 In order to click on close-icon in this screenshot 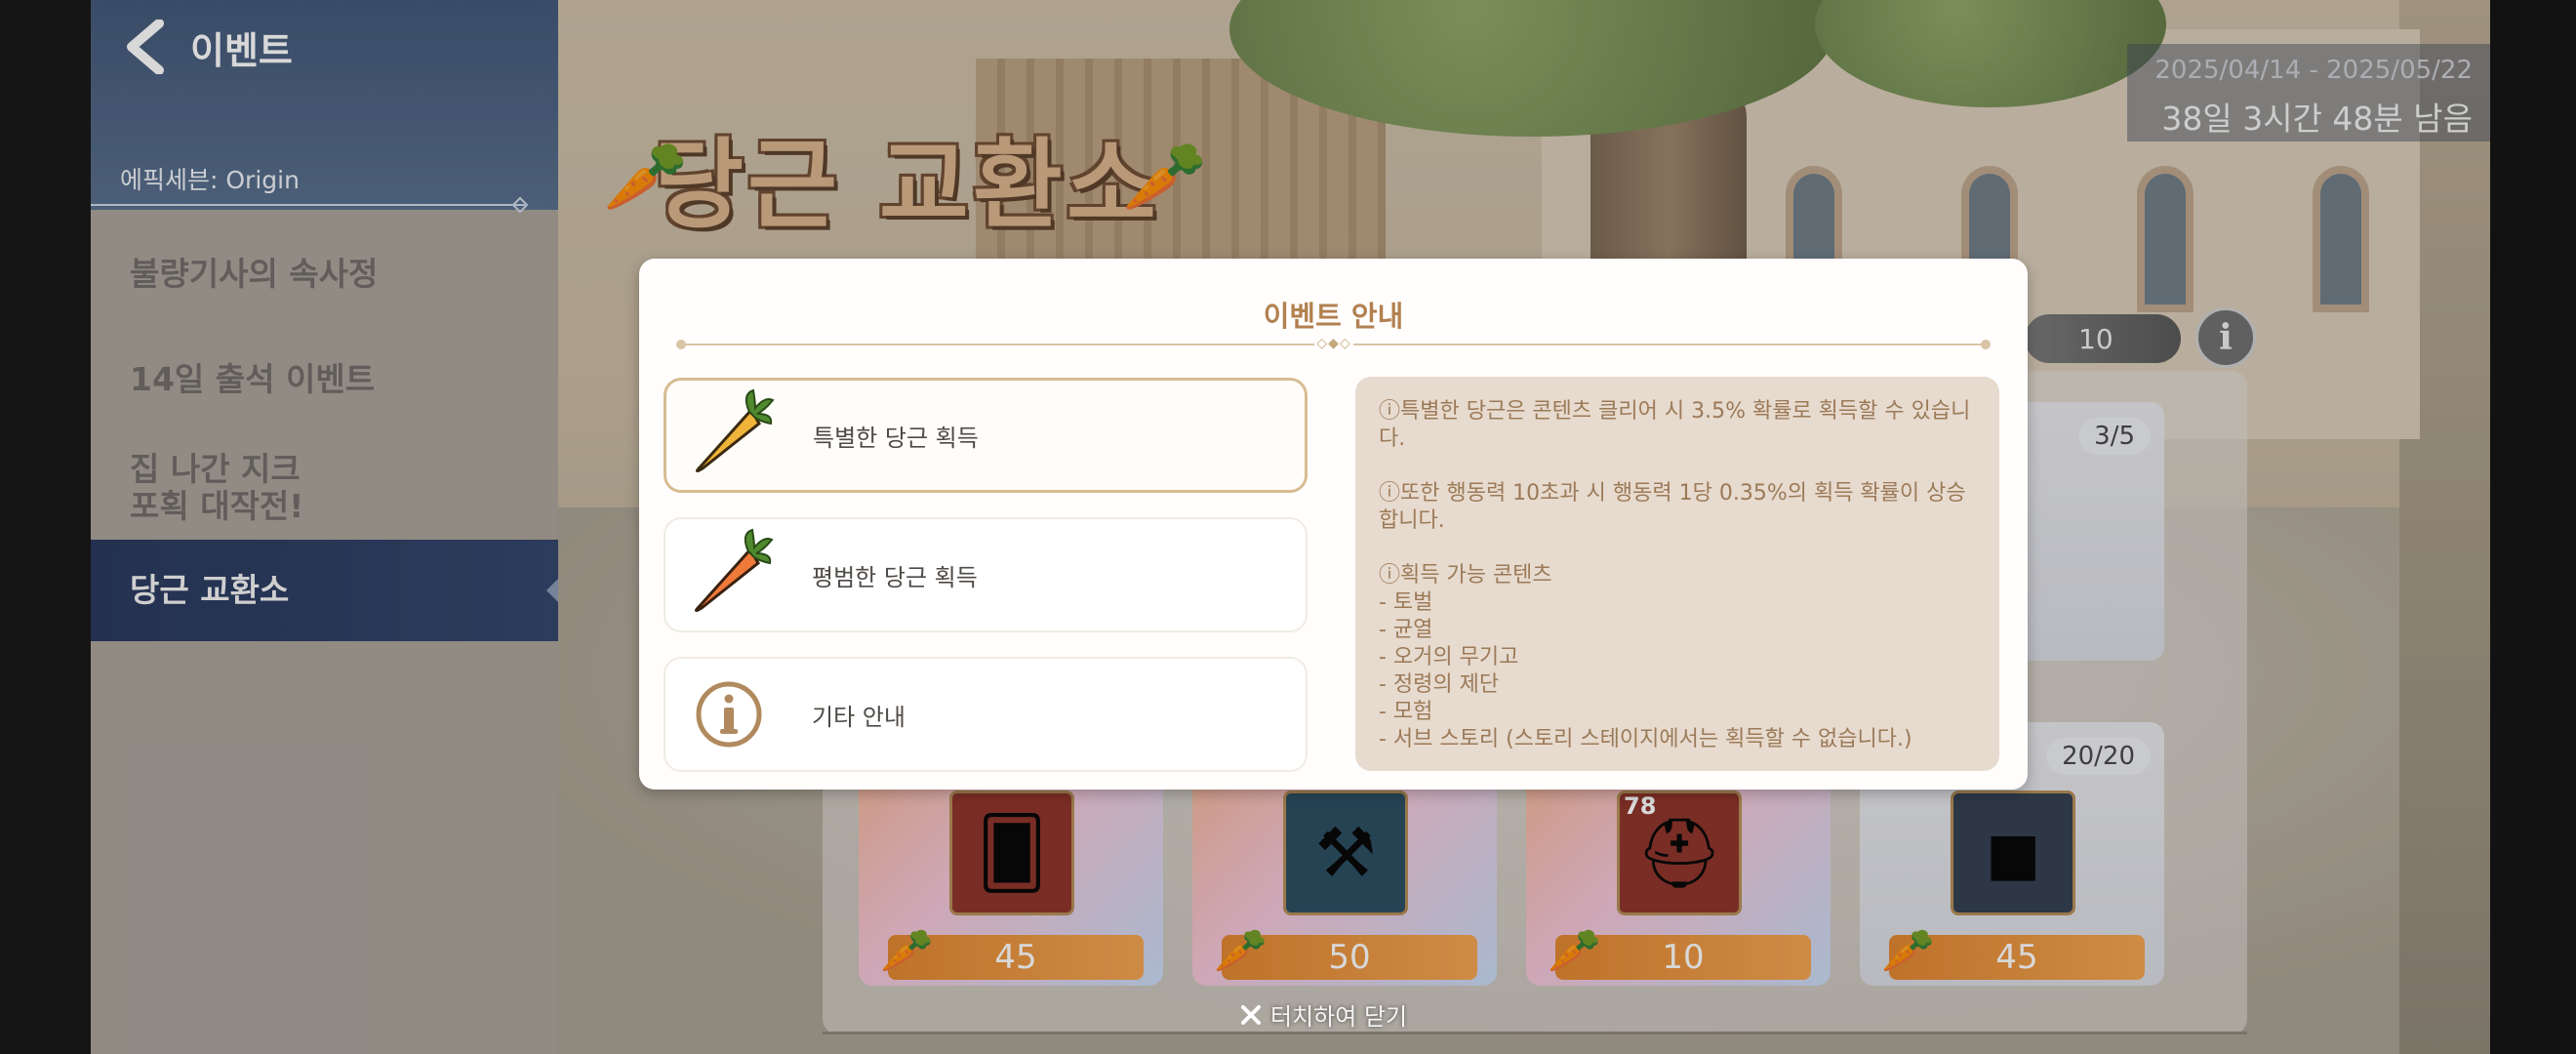, I will do `click(1251, 1014)`.